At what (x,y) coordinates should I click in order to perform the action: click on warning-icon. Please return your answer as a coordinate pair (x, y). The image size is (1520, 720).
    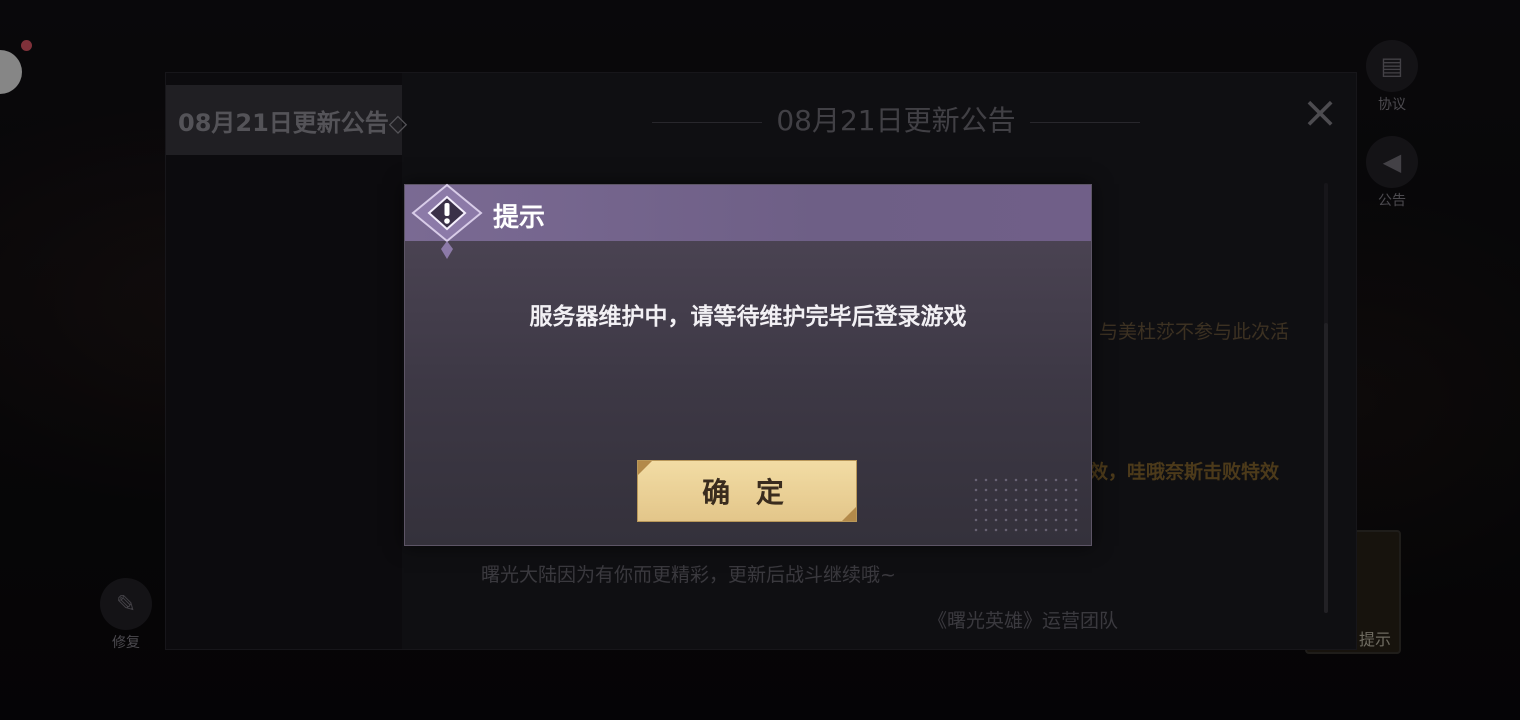
    Looking at the image, I should click on (447, 221).